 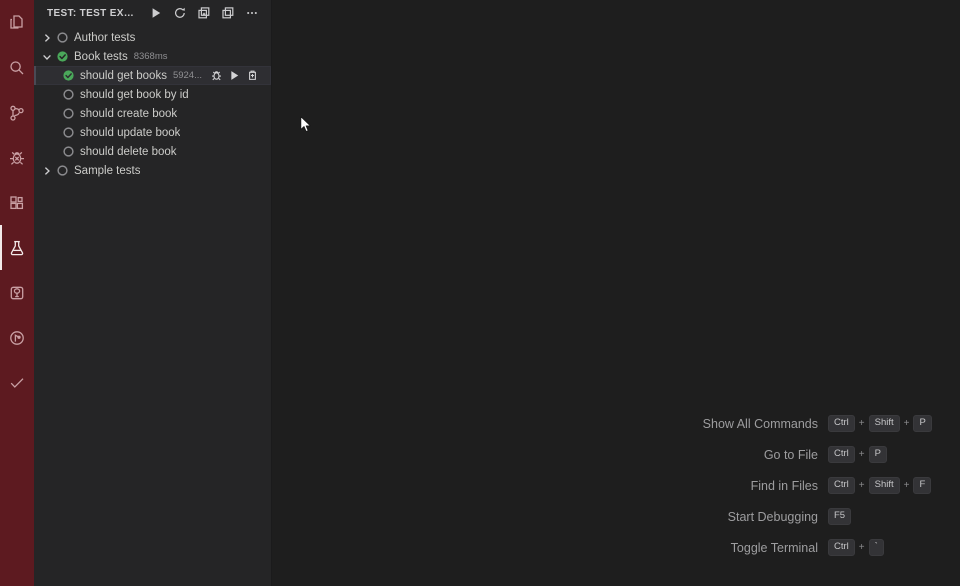 I want to click on run-and-debug-icon, so click(x=17, y=158).